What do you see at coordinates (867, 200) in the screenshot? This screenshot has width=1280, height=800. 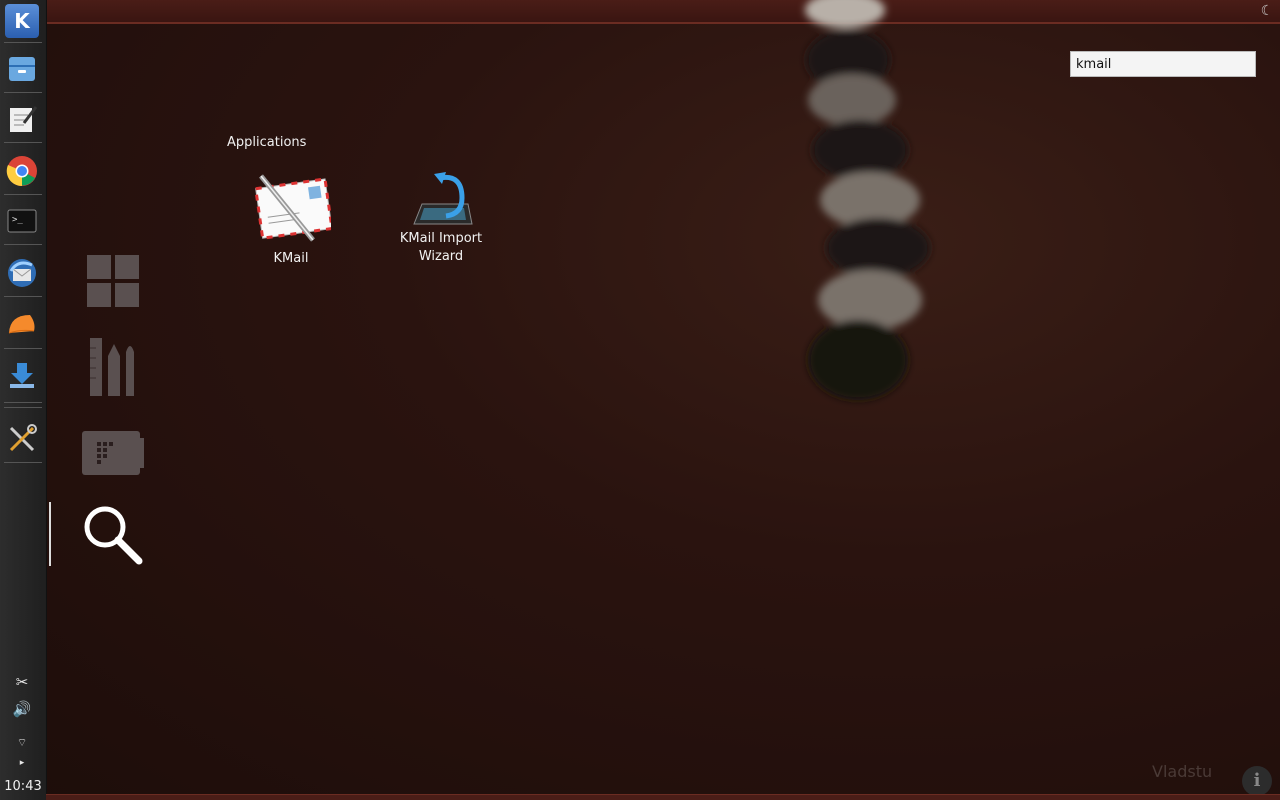 I see `wallpaper-lemur-tail` at bounding box center [867, 200].